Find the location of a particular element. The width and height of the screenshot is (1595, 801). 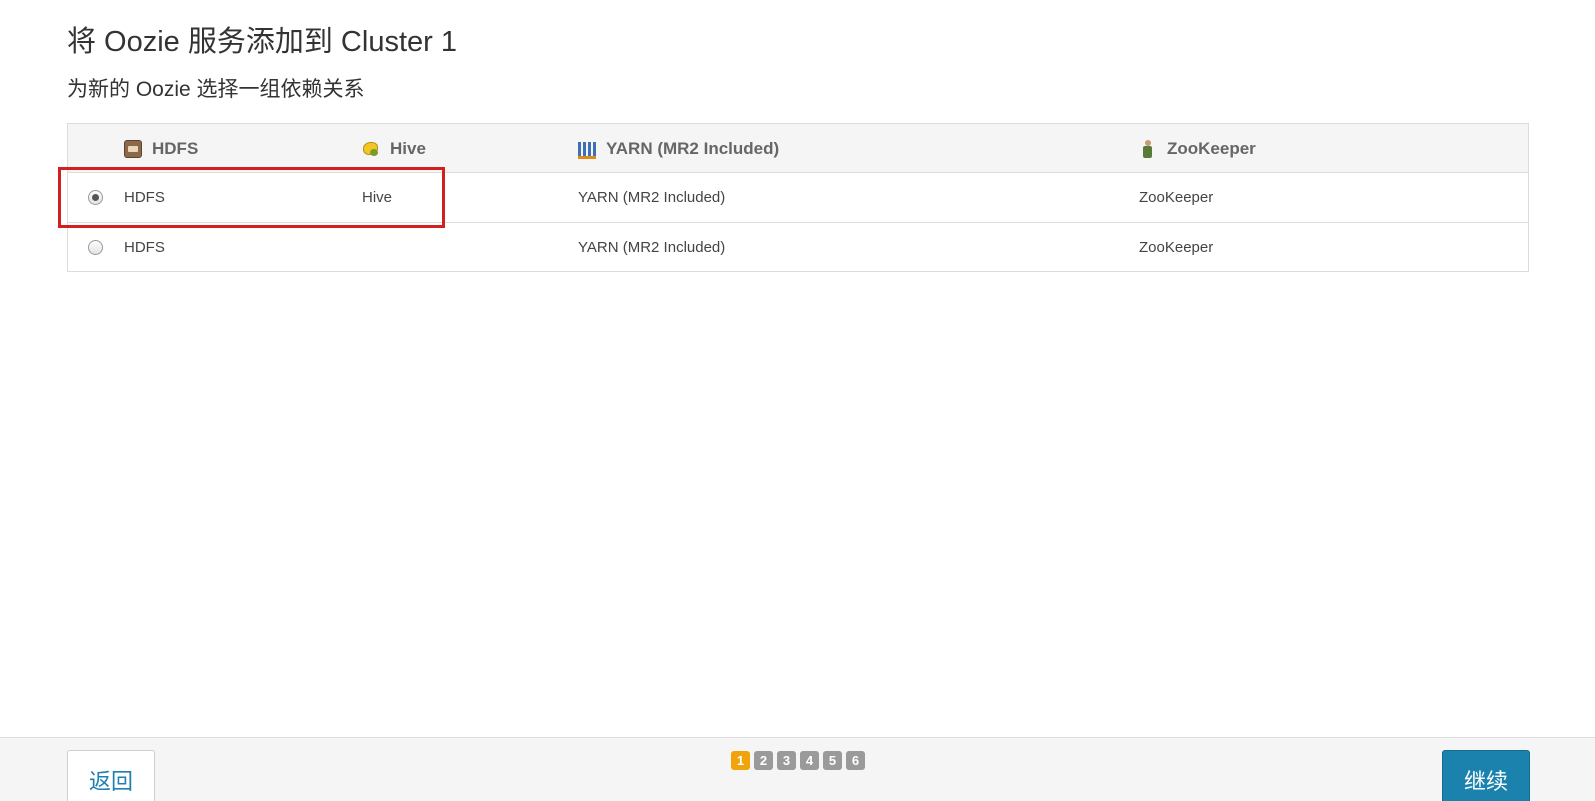

back-button: 返回 is located at coordinates (111, 775).